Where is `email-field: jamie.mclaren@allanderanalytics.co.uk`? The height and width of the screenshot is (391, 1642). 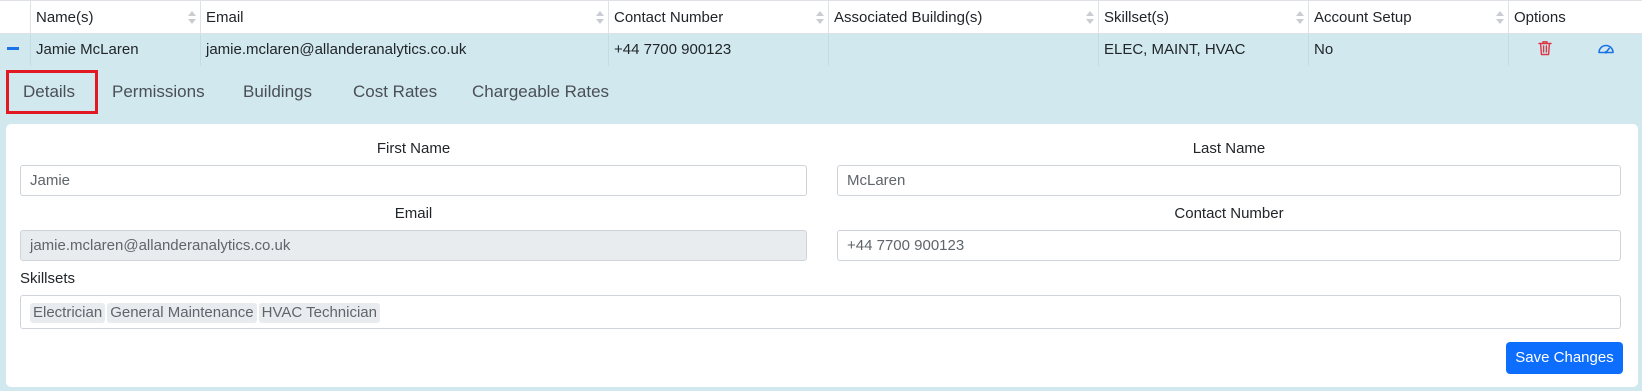 email-field: jamie.mclaren@allanderanalytics.co.uk is located at coordinates (413, 245).